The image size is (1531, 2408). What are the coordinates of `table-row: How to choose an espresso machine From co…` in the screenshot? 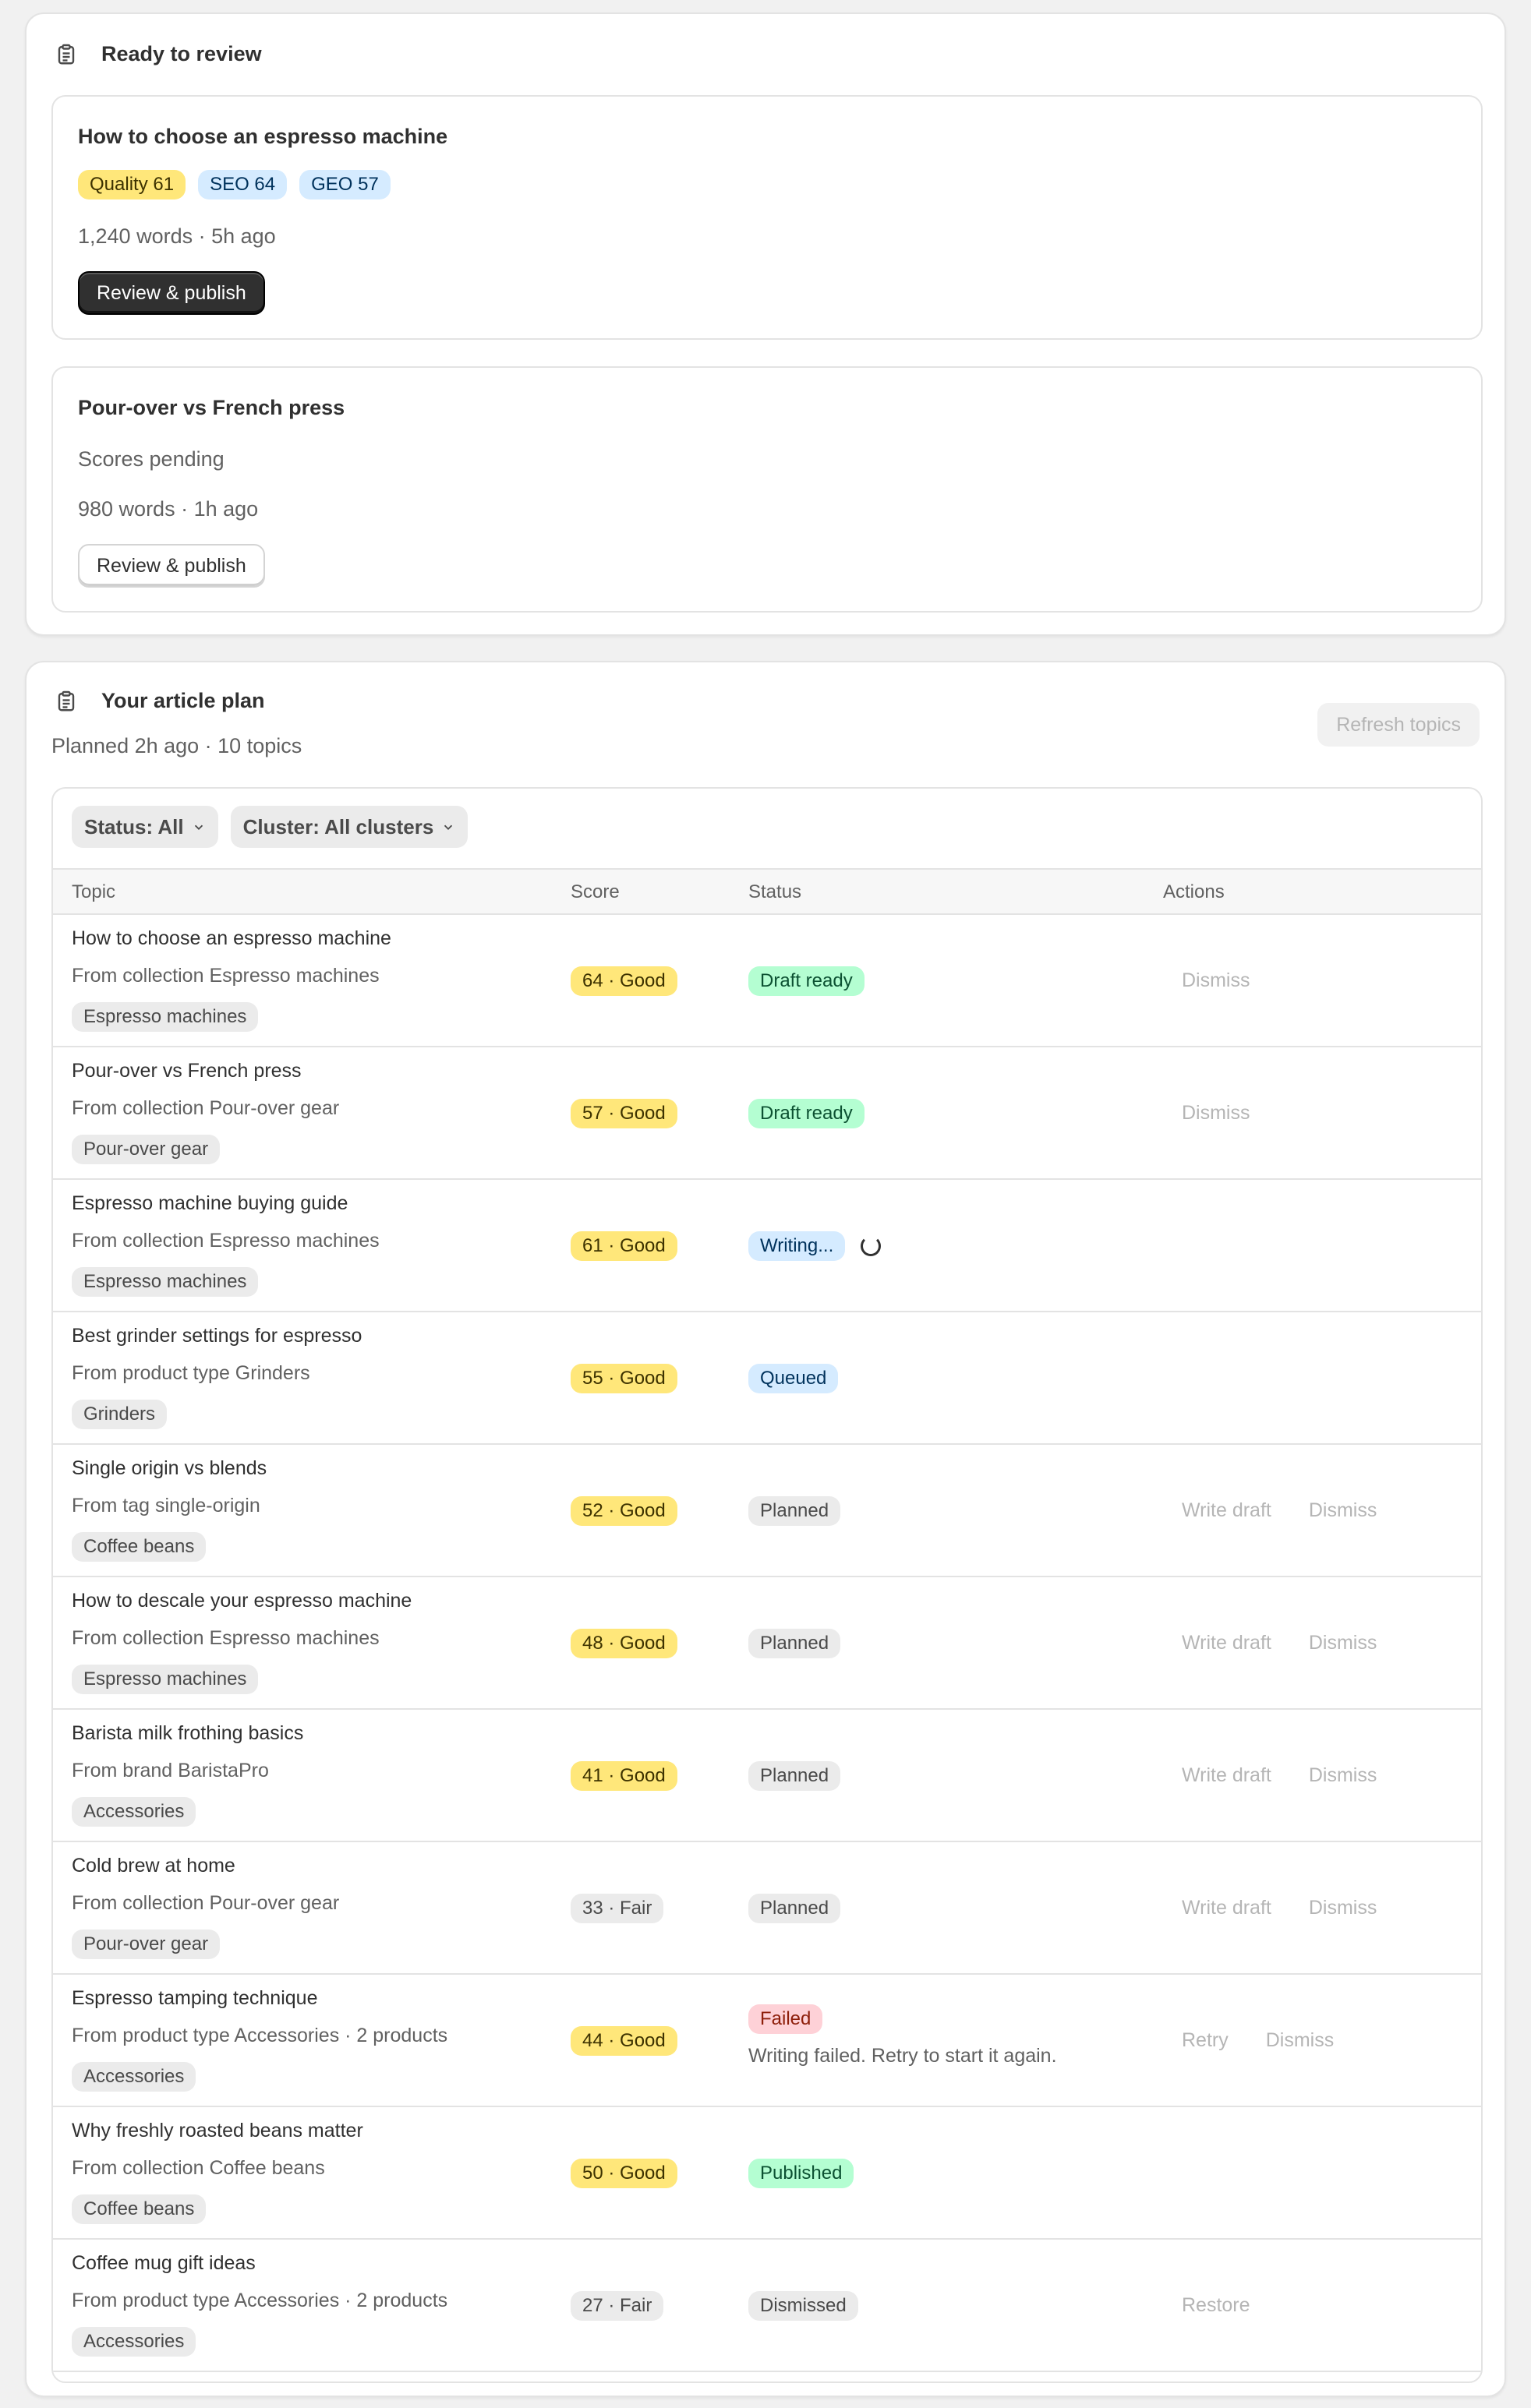 It's located at (767, 981).